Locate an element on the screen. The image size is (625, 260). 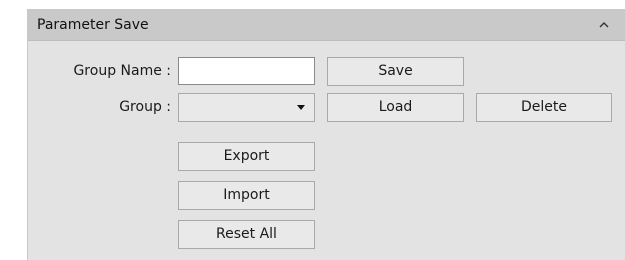
import-button: Import is located at coordinates (246, 195).